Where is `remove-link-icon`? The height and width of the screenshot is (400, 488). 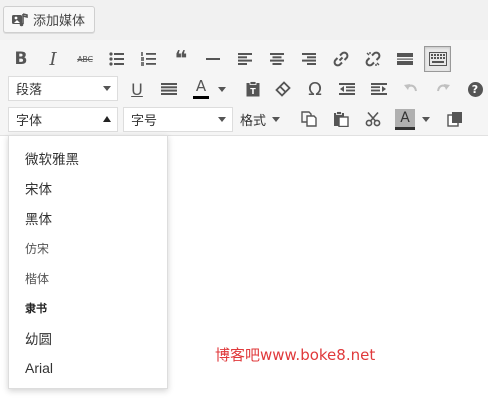 remove-link-icon is located at coordinates (373, 59).